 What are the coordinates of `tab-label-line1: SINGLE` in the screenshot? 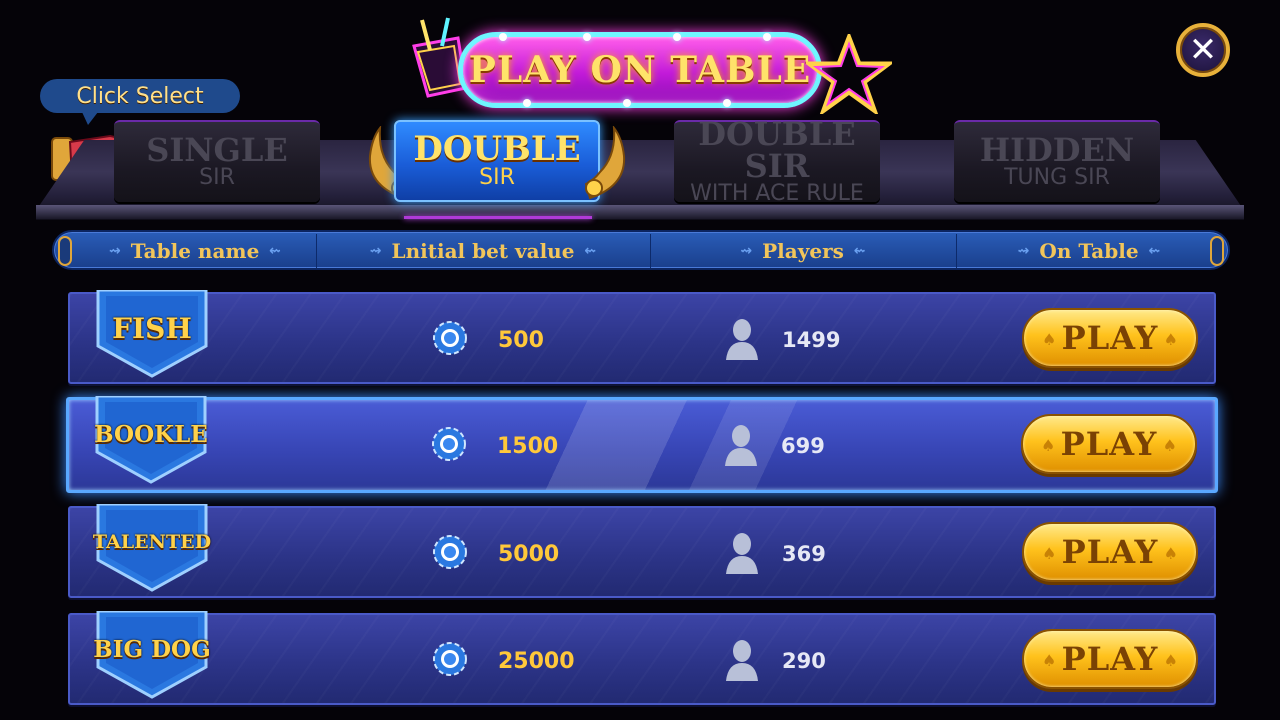 It's located at (217, 150).